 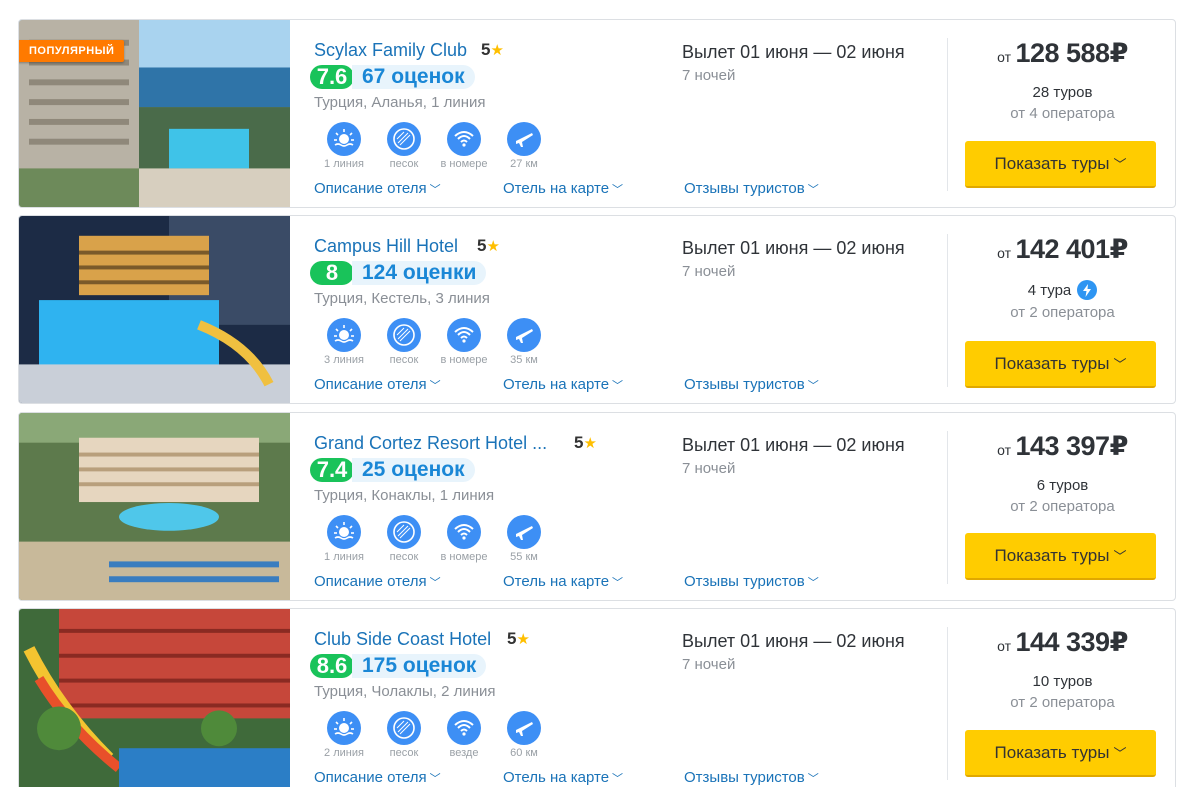 I want to click on hotel-name-link: Scylax Family Club, so click(x=390, y=50).